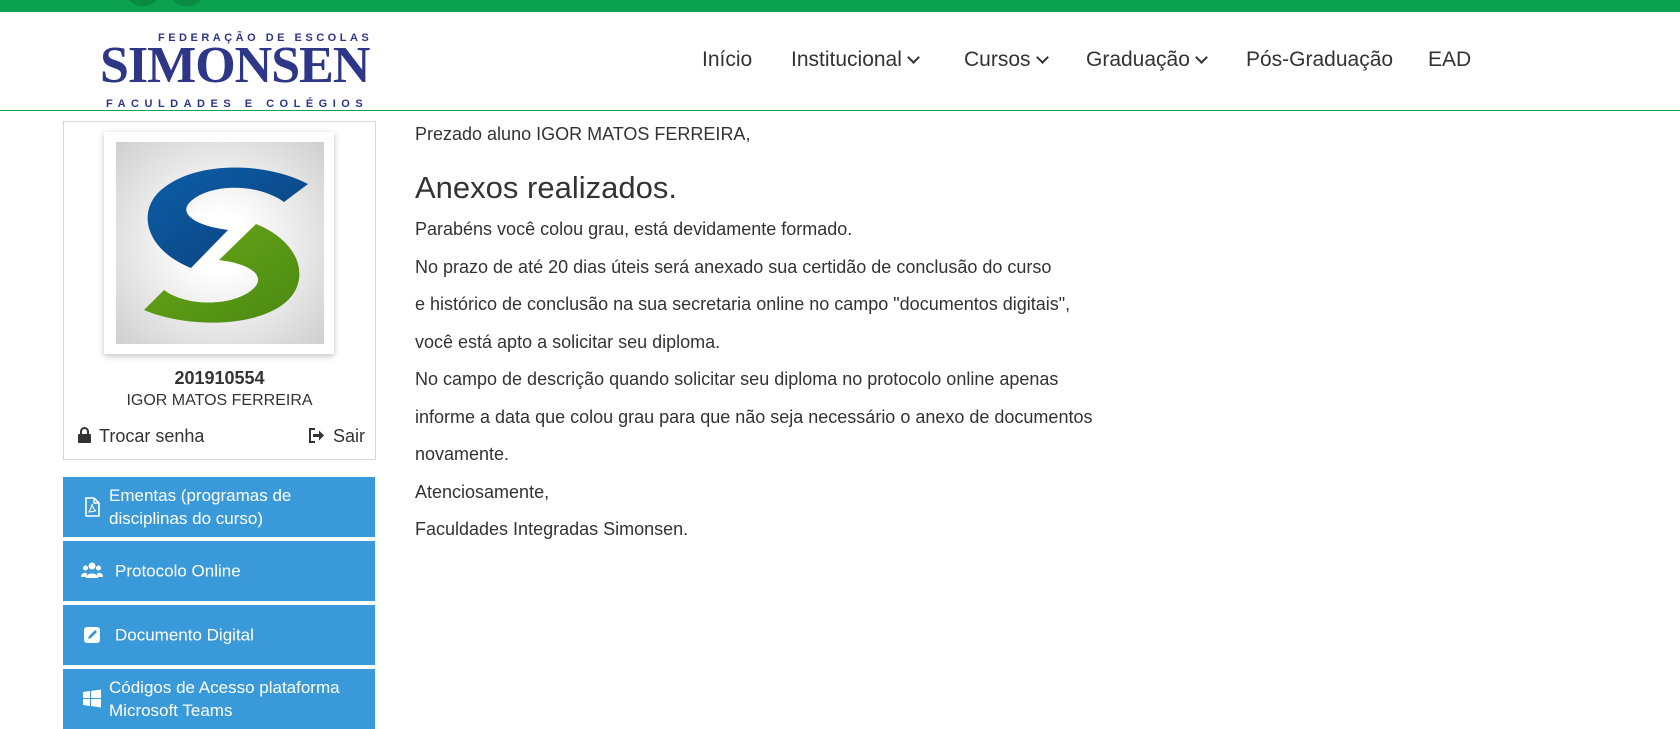 Image resolution: width=1680 pixels, height=729 pixels. I want to click on avatar, so click(219, 243).